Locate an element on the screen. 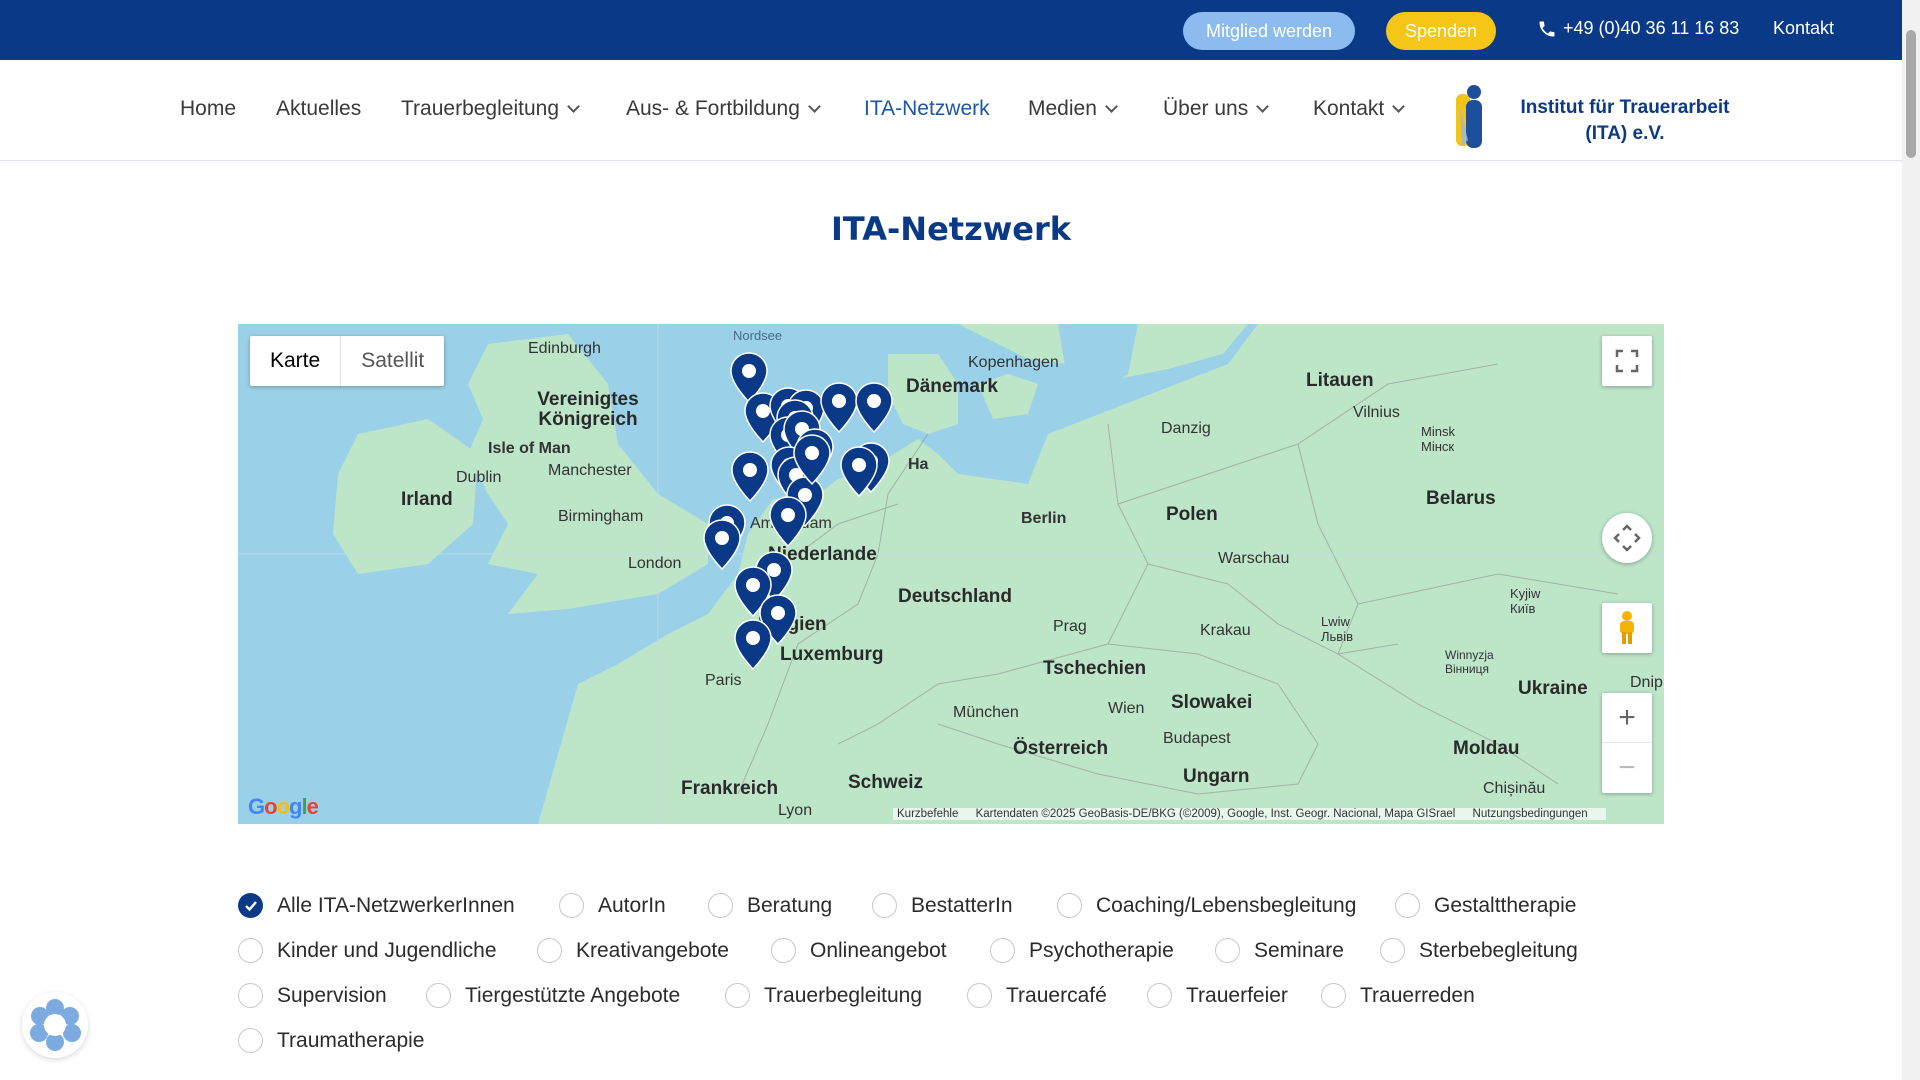 Image resolution: width=1920 pixels, height=1080 pixels. nav-ita-netzwerk: ITA-Netzwerk is located at coordinates (927, 109).